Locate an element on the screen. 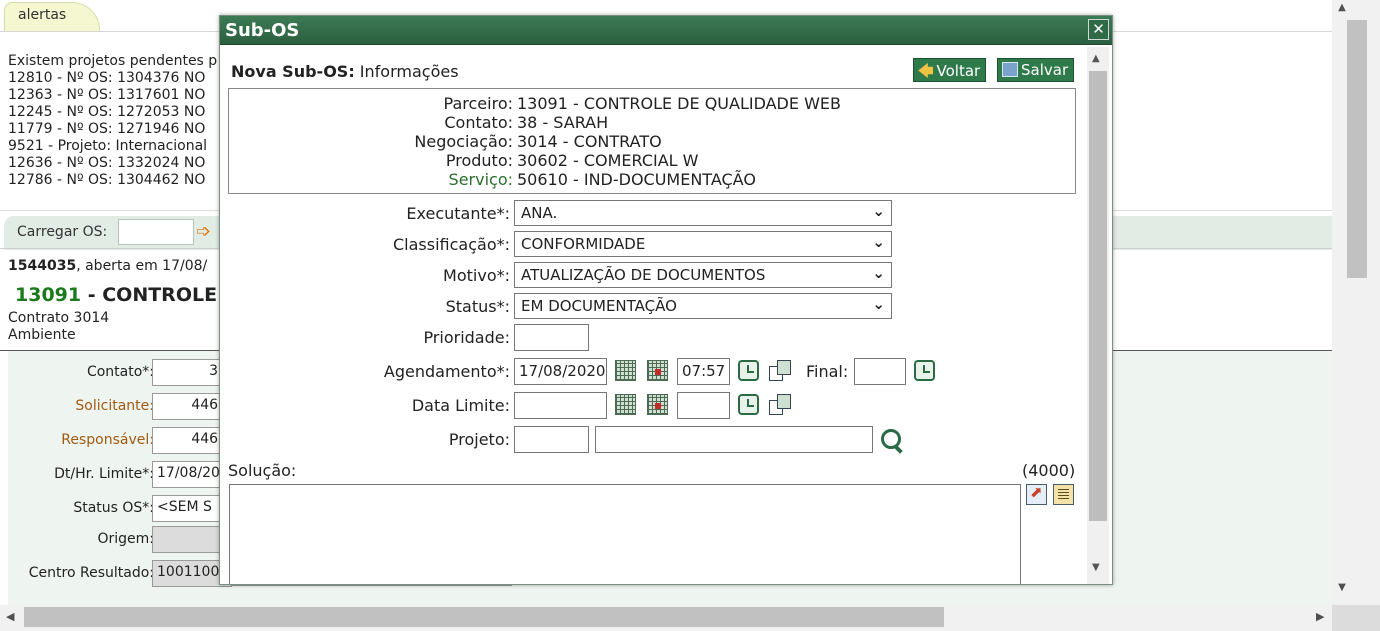 Image resolution: width=1380 pixels, height=631 pixels. dialog-titlebar: Sub-OS ✕ is located at coordinates (666, 30).